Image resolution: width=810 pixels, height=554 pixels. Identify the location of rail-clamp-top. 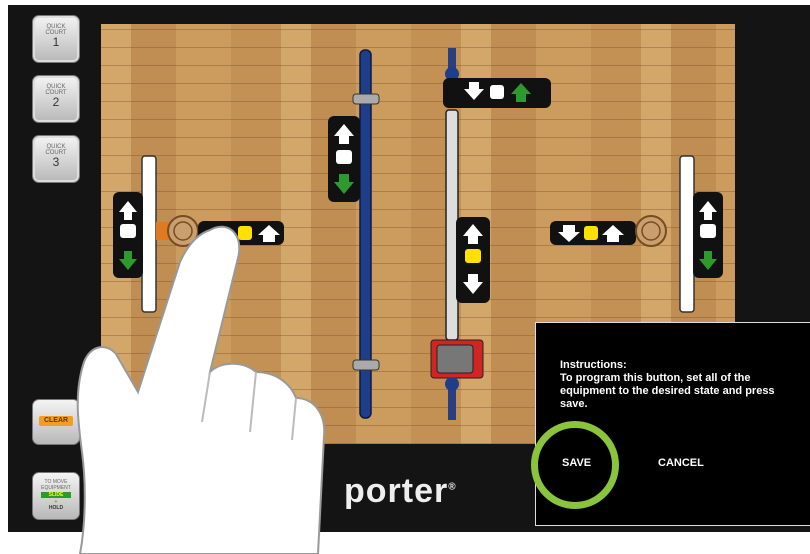
(366, 99).